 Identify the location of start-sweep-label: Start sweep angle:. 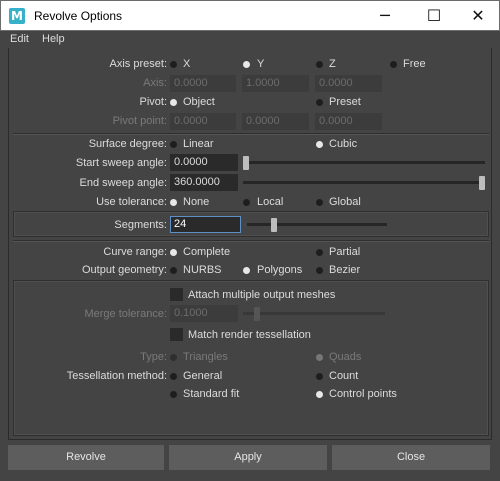
(121, 163).